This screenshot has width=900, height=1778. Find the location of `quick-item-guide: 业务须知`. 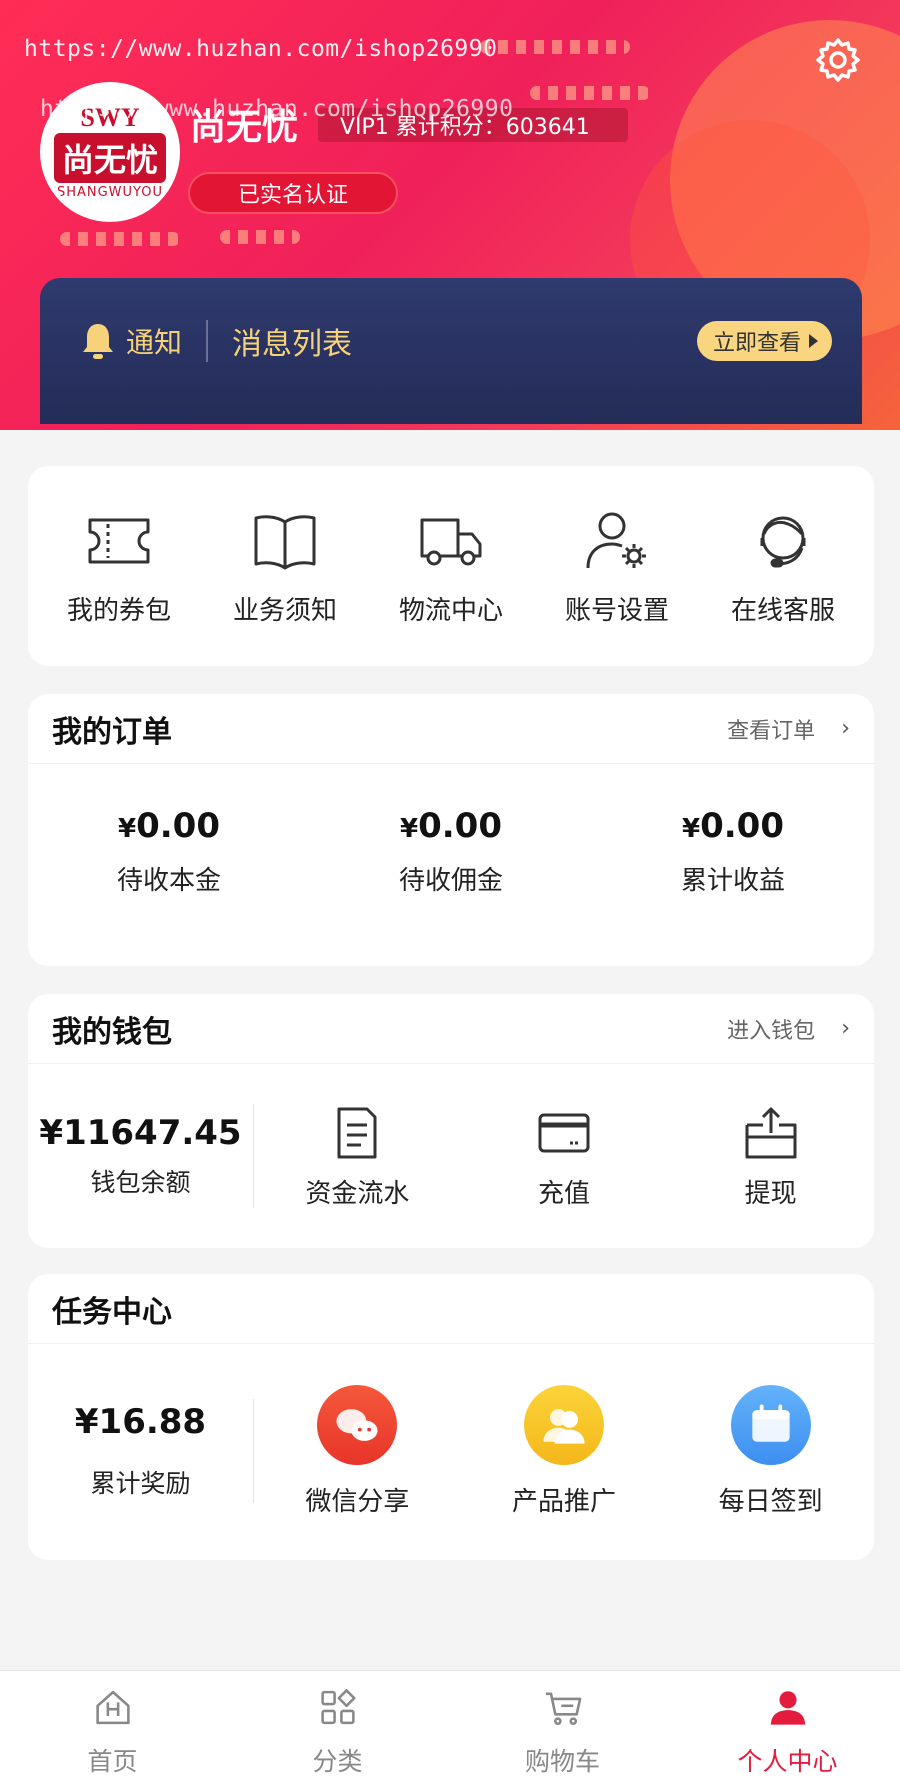

quick-item-guide: 业务须知 is located at coordinates (285, 566).